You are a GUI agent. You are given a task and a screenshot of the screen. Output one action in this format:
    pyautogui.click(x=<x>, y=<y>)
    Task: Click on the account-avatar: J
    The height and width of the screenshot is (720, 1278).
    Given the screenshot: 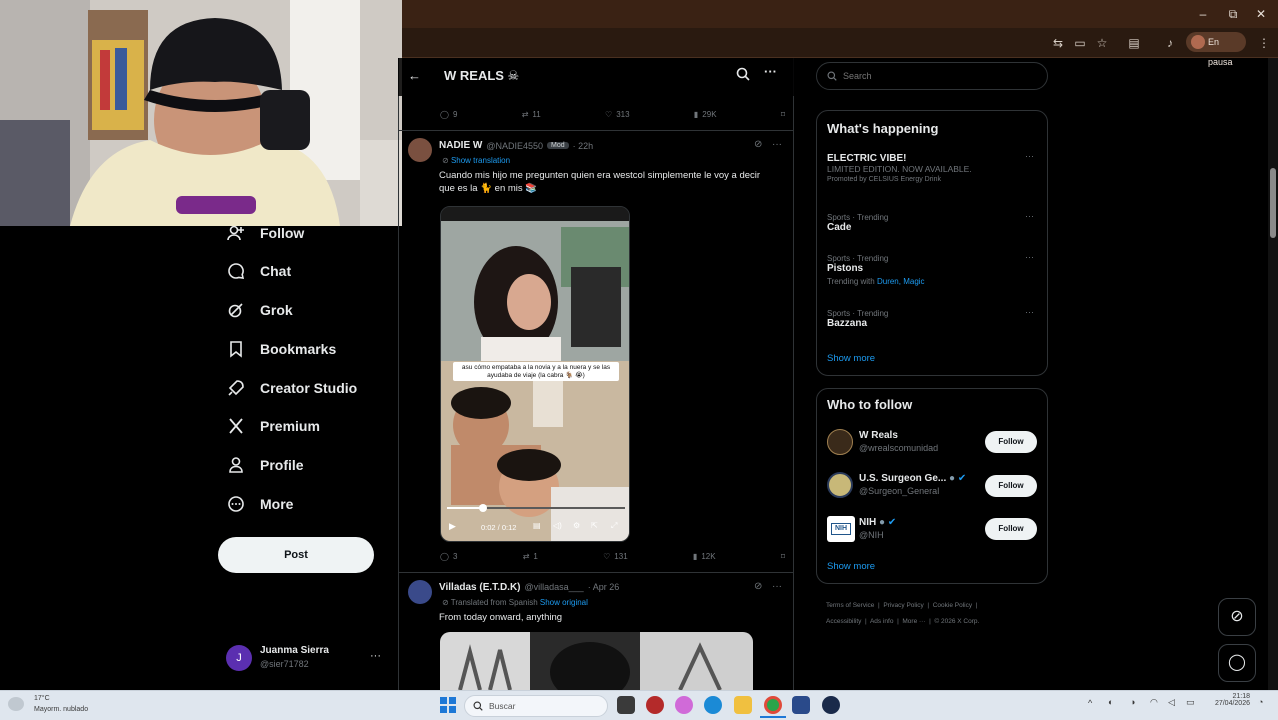 What is the action you would take?
    pyautogui.click(x=239, y=658)
    